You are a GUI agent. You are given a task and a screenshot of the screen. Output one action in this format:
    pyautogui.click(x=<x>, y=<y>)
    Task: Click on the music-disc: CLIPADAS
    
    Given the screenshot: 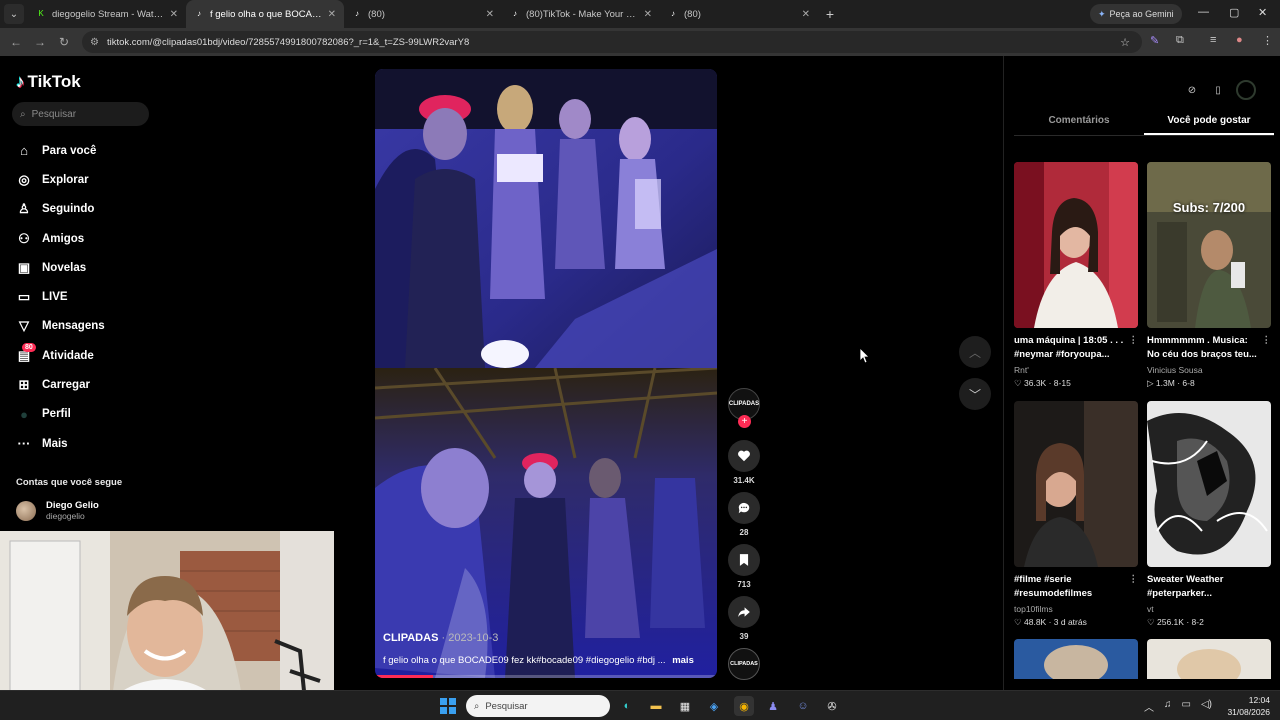 What is the action you would take?
    pyautogui.click(x=744, y=664)
    